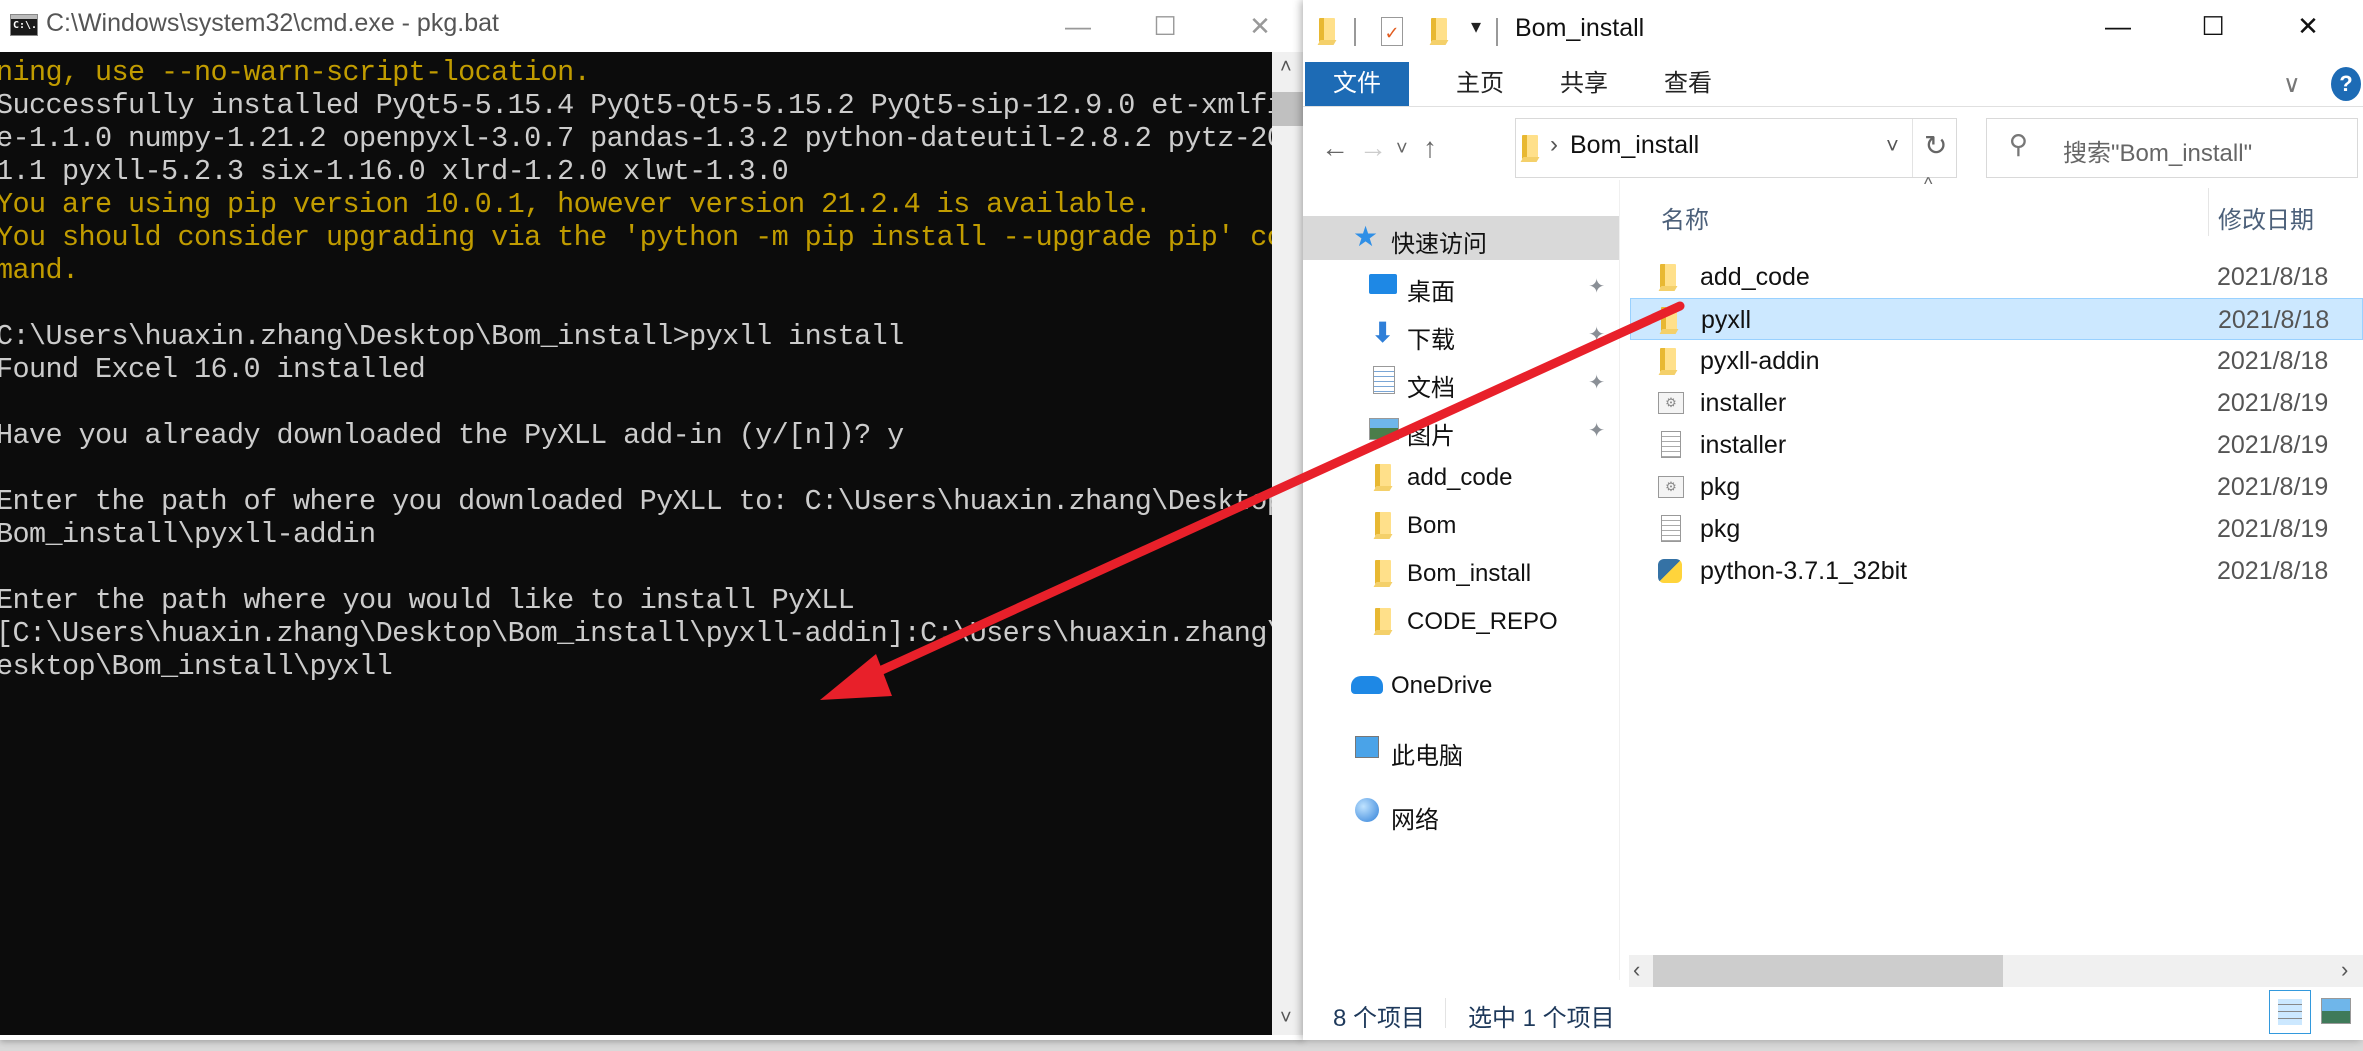 The height and width of the screenshot is (1051, 2363). What do you see at coordinates (1392, 31) in the screenshot?
I see `properties-icon: ✓` at bounding box center [1392, 31].